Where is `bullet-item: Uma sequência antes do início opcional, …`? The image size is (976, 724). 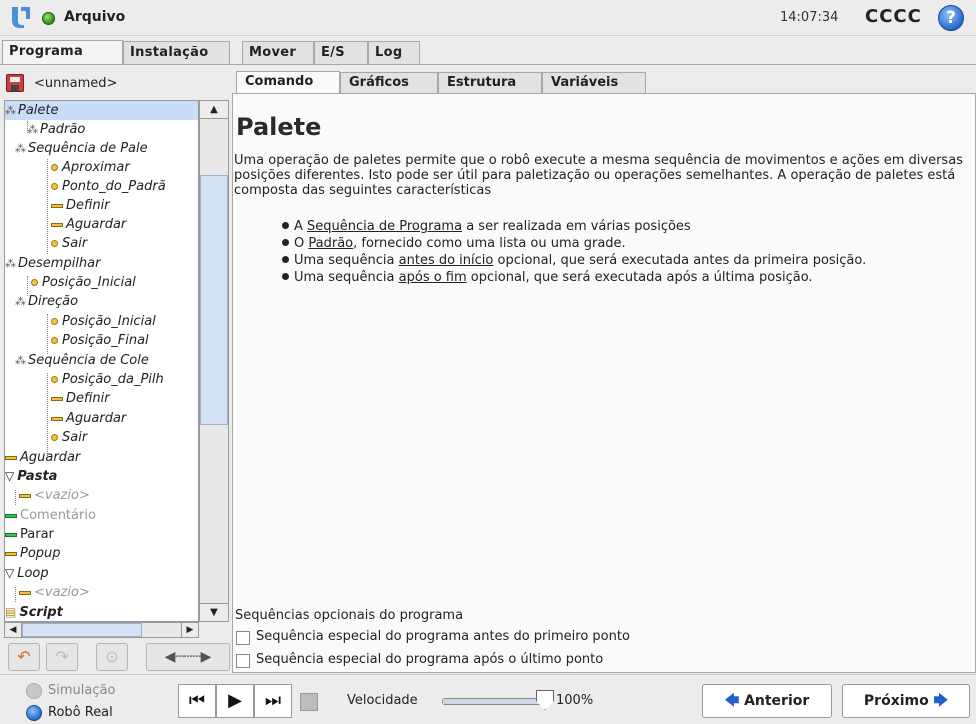
bullet-item: Uma sequência antes do início opcional, … is located at coordinates (574, 260).